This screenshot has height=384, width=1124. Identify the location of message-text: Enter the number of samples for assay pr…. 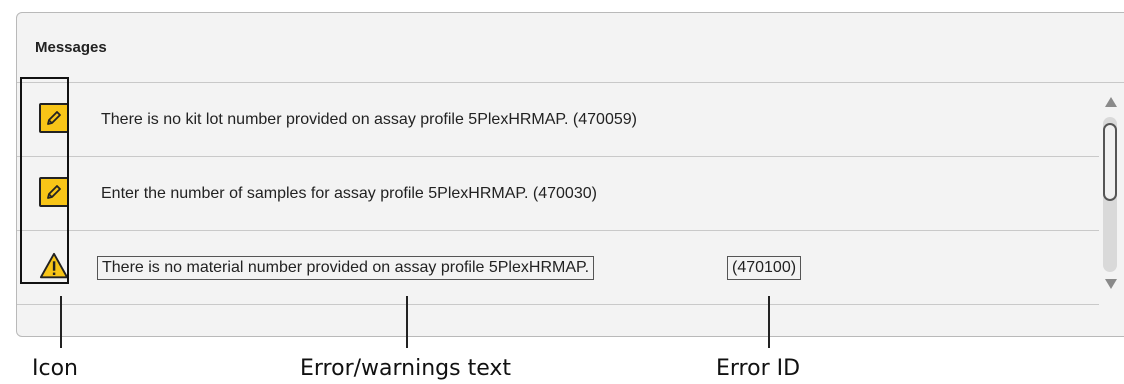
(349, 193).